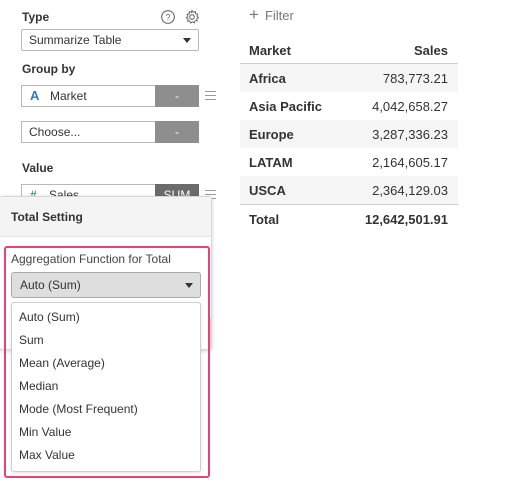 The image size is (506, 498). Describe the element at coordinates (349, 190) in the screenshot. I see `table-row: USCA 2,364,129.03` at that location.